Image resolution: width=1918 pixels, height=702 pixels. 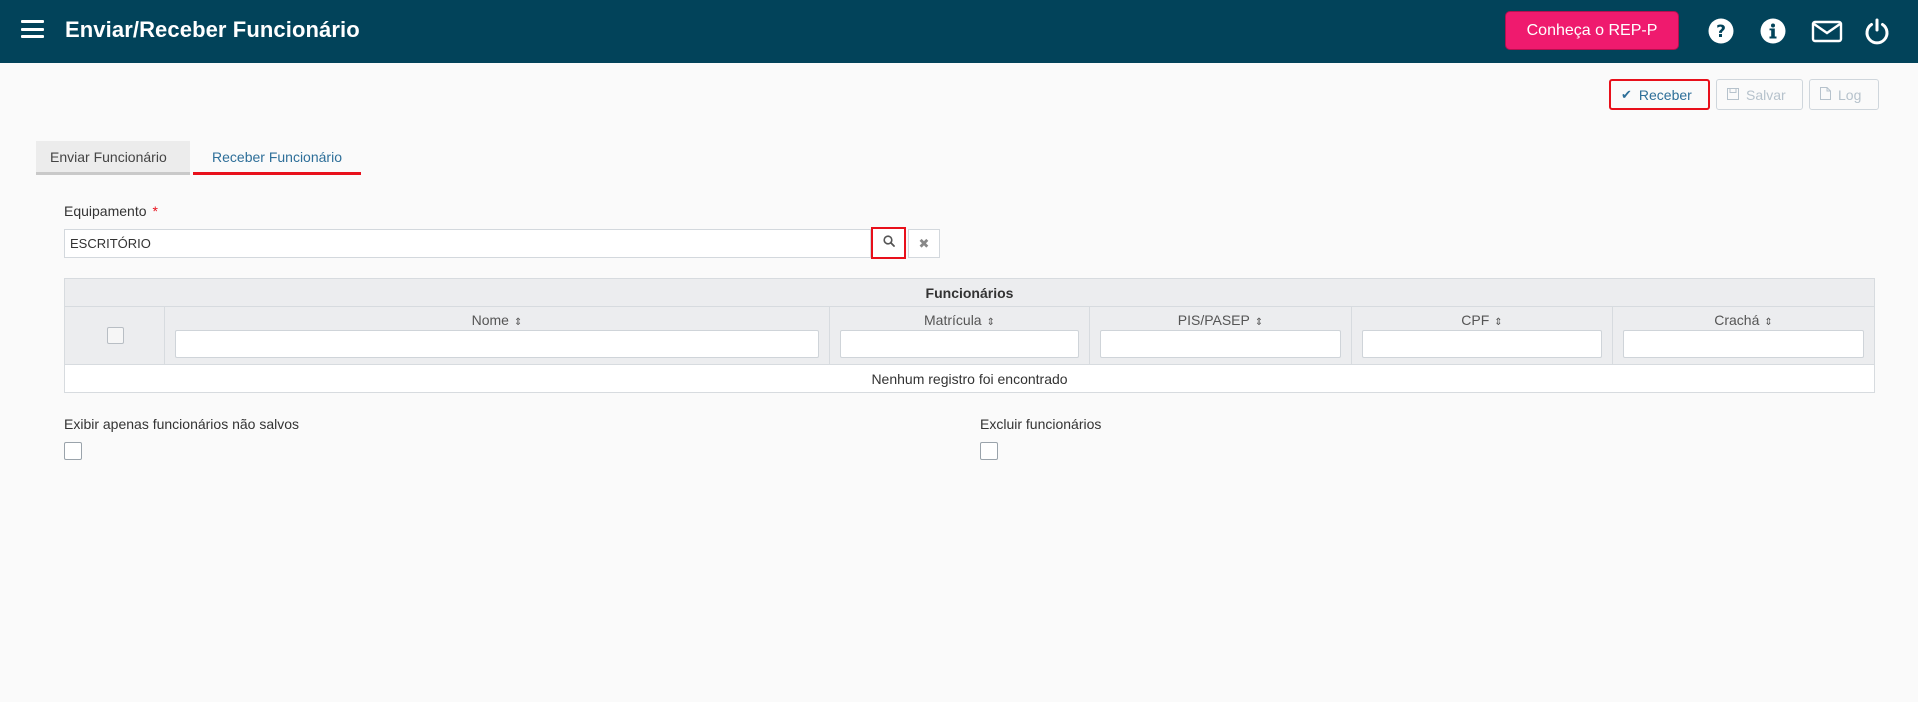 I want to click on delete-employees-checkbox, so click(x=989, y=451).